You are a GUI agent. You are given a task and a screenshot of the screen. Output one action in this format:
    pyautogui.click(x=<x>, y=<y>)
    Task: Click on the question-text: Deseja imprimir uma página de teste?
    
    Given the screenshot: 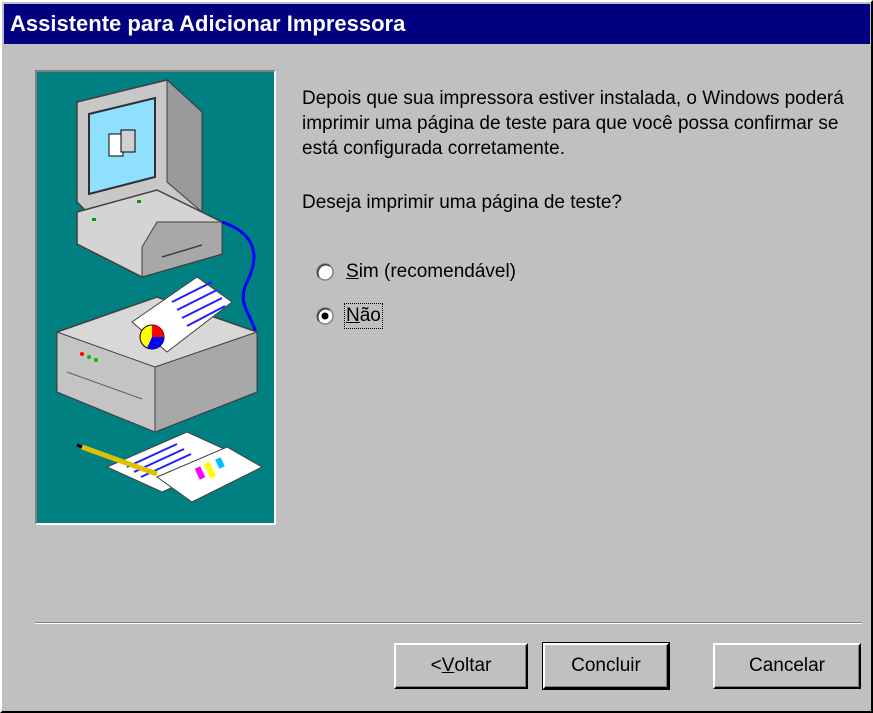 What is the action you would take?
    pyautogui.click(x=462, y=202)
    